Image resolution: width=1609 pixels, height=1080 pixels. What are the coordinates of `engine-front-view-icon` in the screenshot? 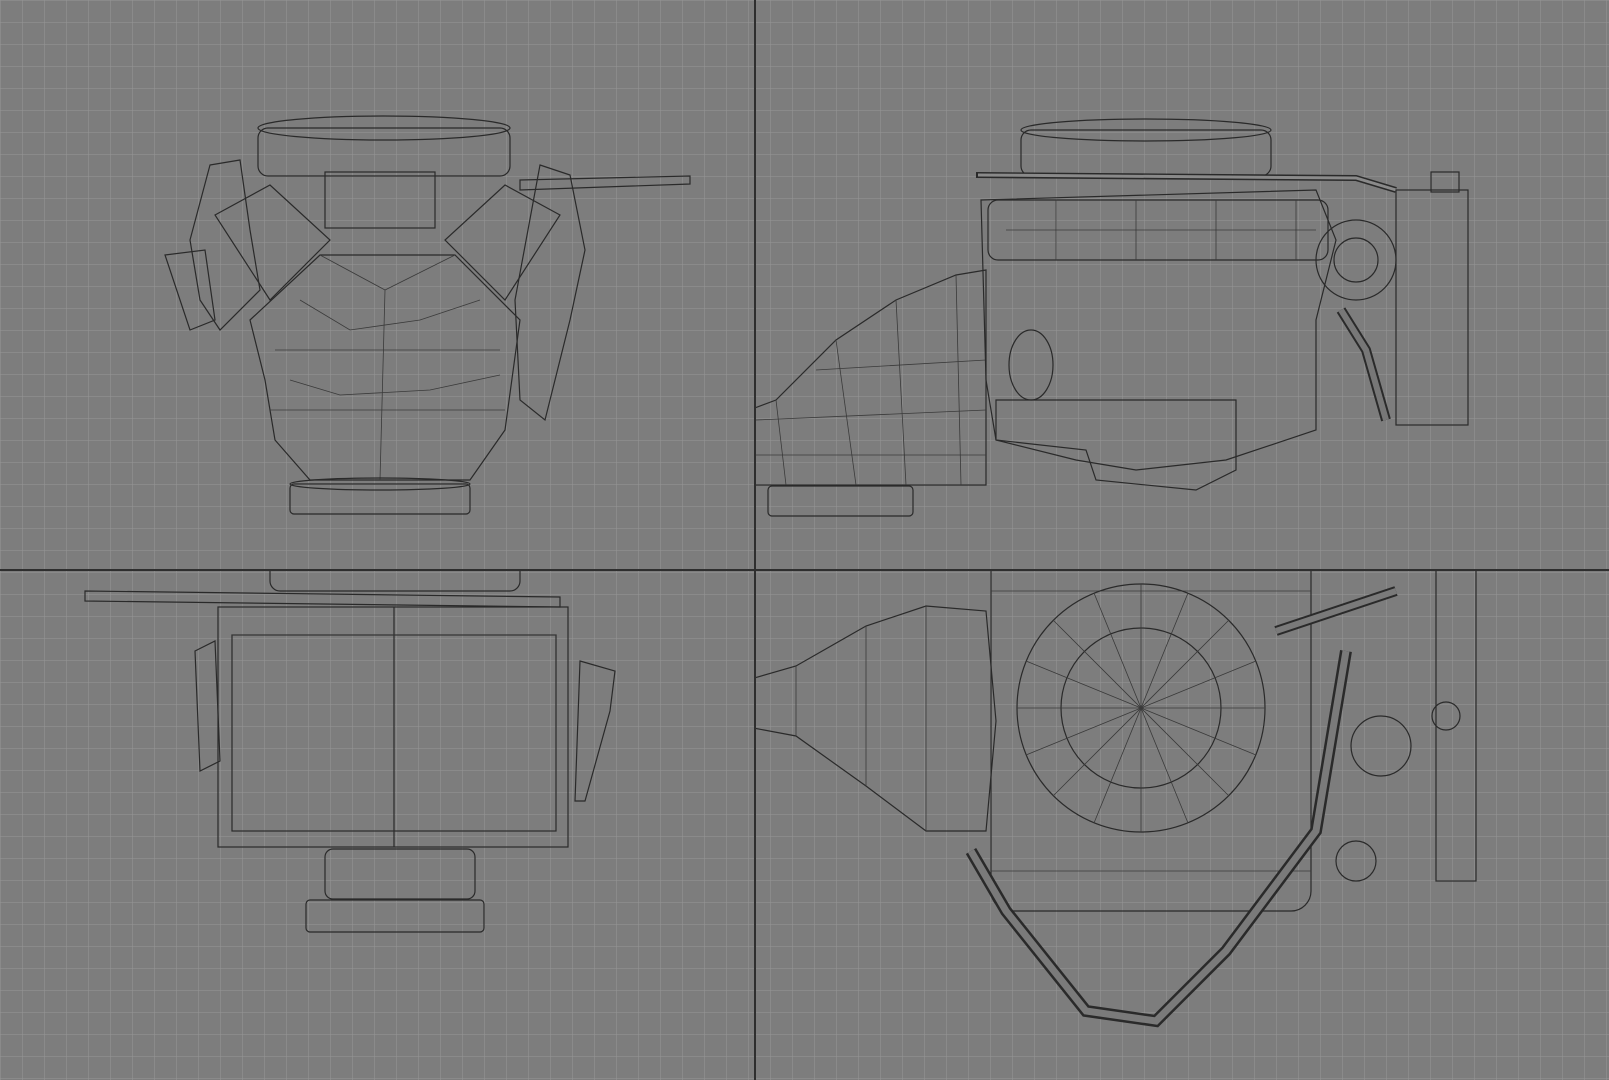 It's located at (427, 315).